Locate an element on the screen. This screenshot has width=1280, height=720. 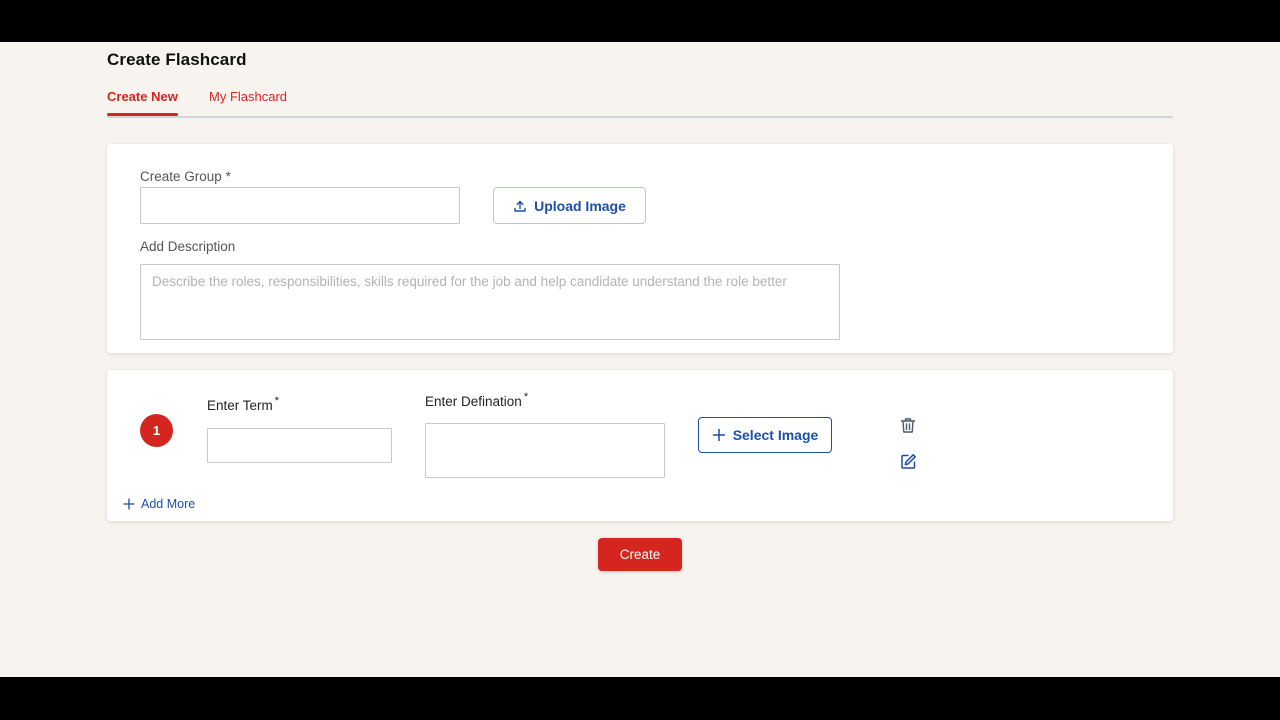
add-description-label: Add Description is located at coordinates (188, 246).